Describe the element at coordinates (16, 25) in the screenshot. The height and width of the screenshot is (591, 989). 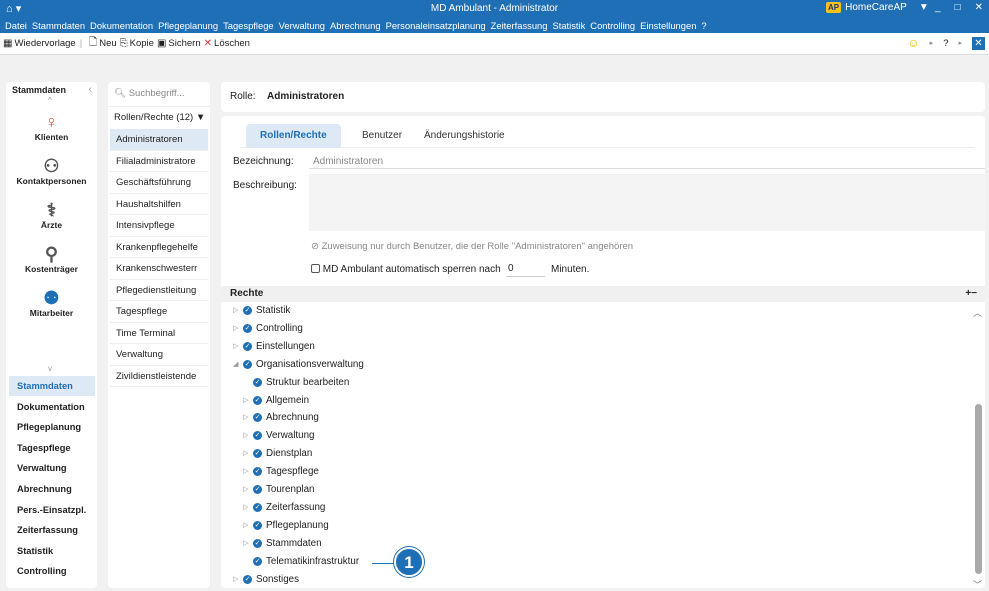
I see `menu-item: Datei` at that location.